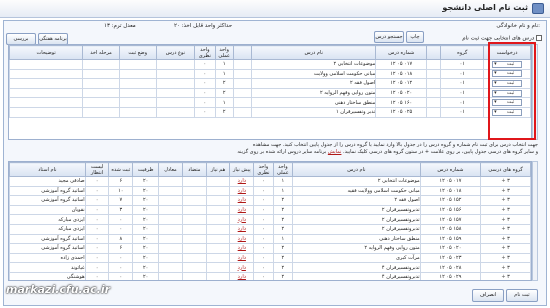 This screenshot has width=550, height=308. Describe the element at coordinates (335, 152) in the screenshot. I see `show-link: نمایش` at that location.